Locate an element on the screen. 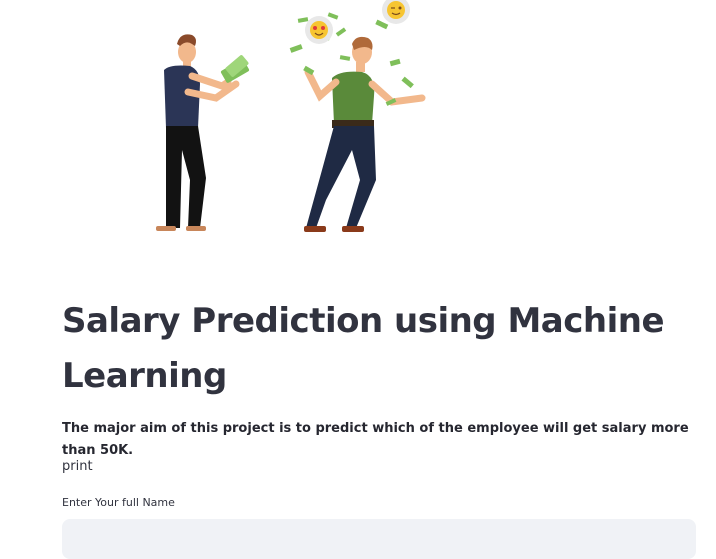  name-field-label: Enter Your full Name is located at coordinates (118, 502).